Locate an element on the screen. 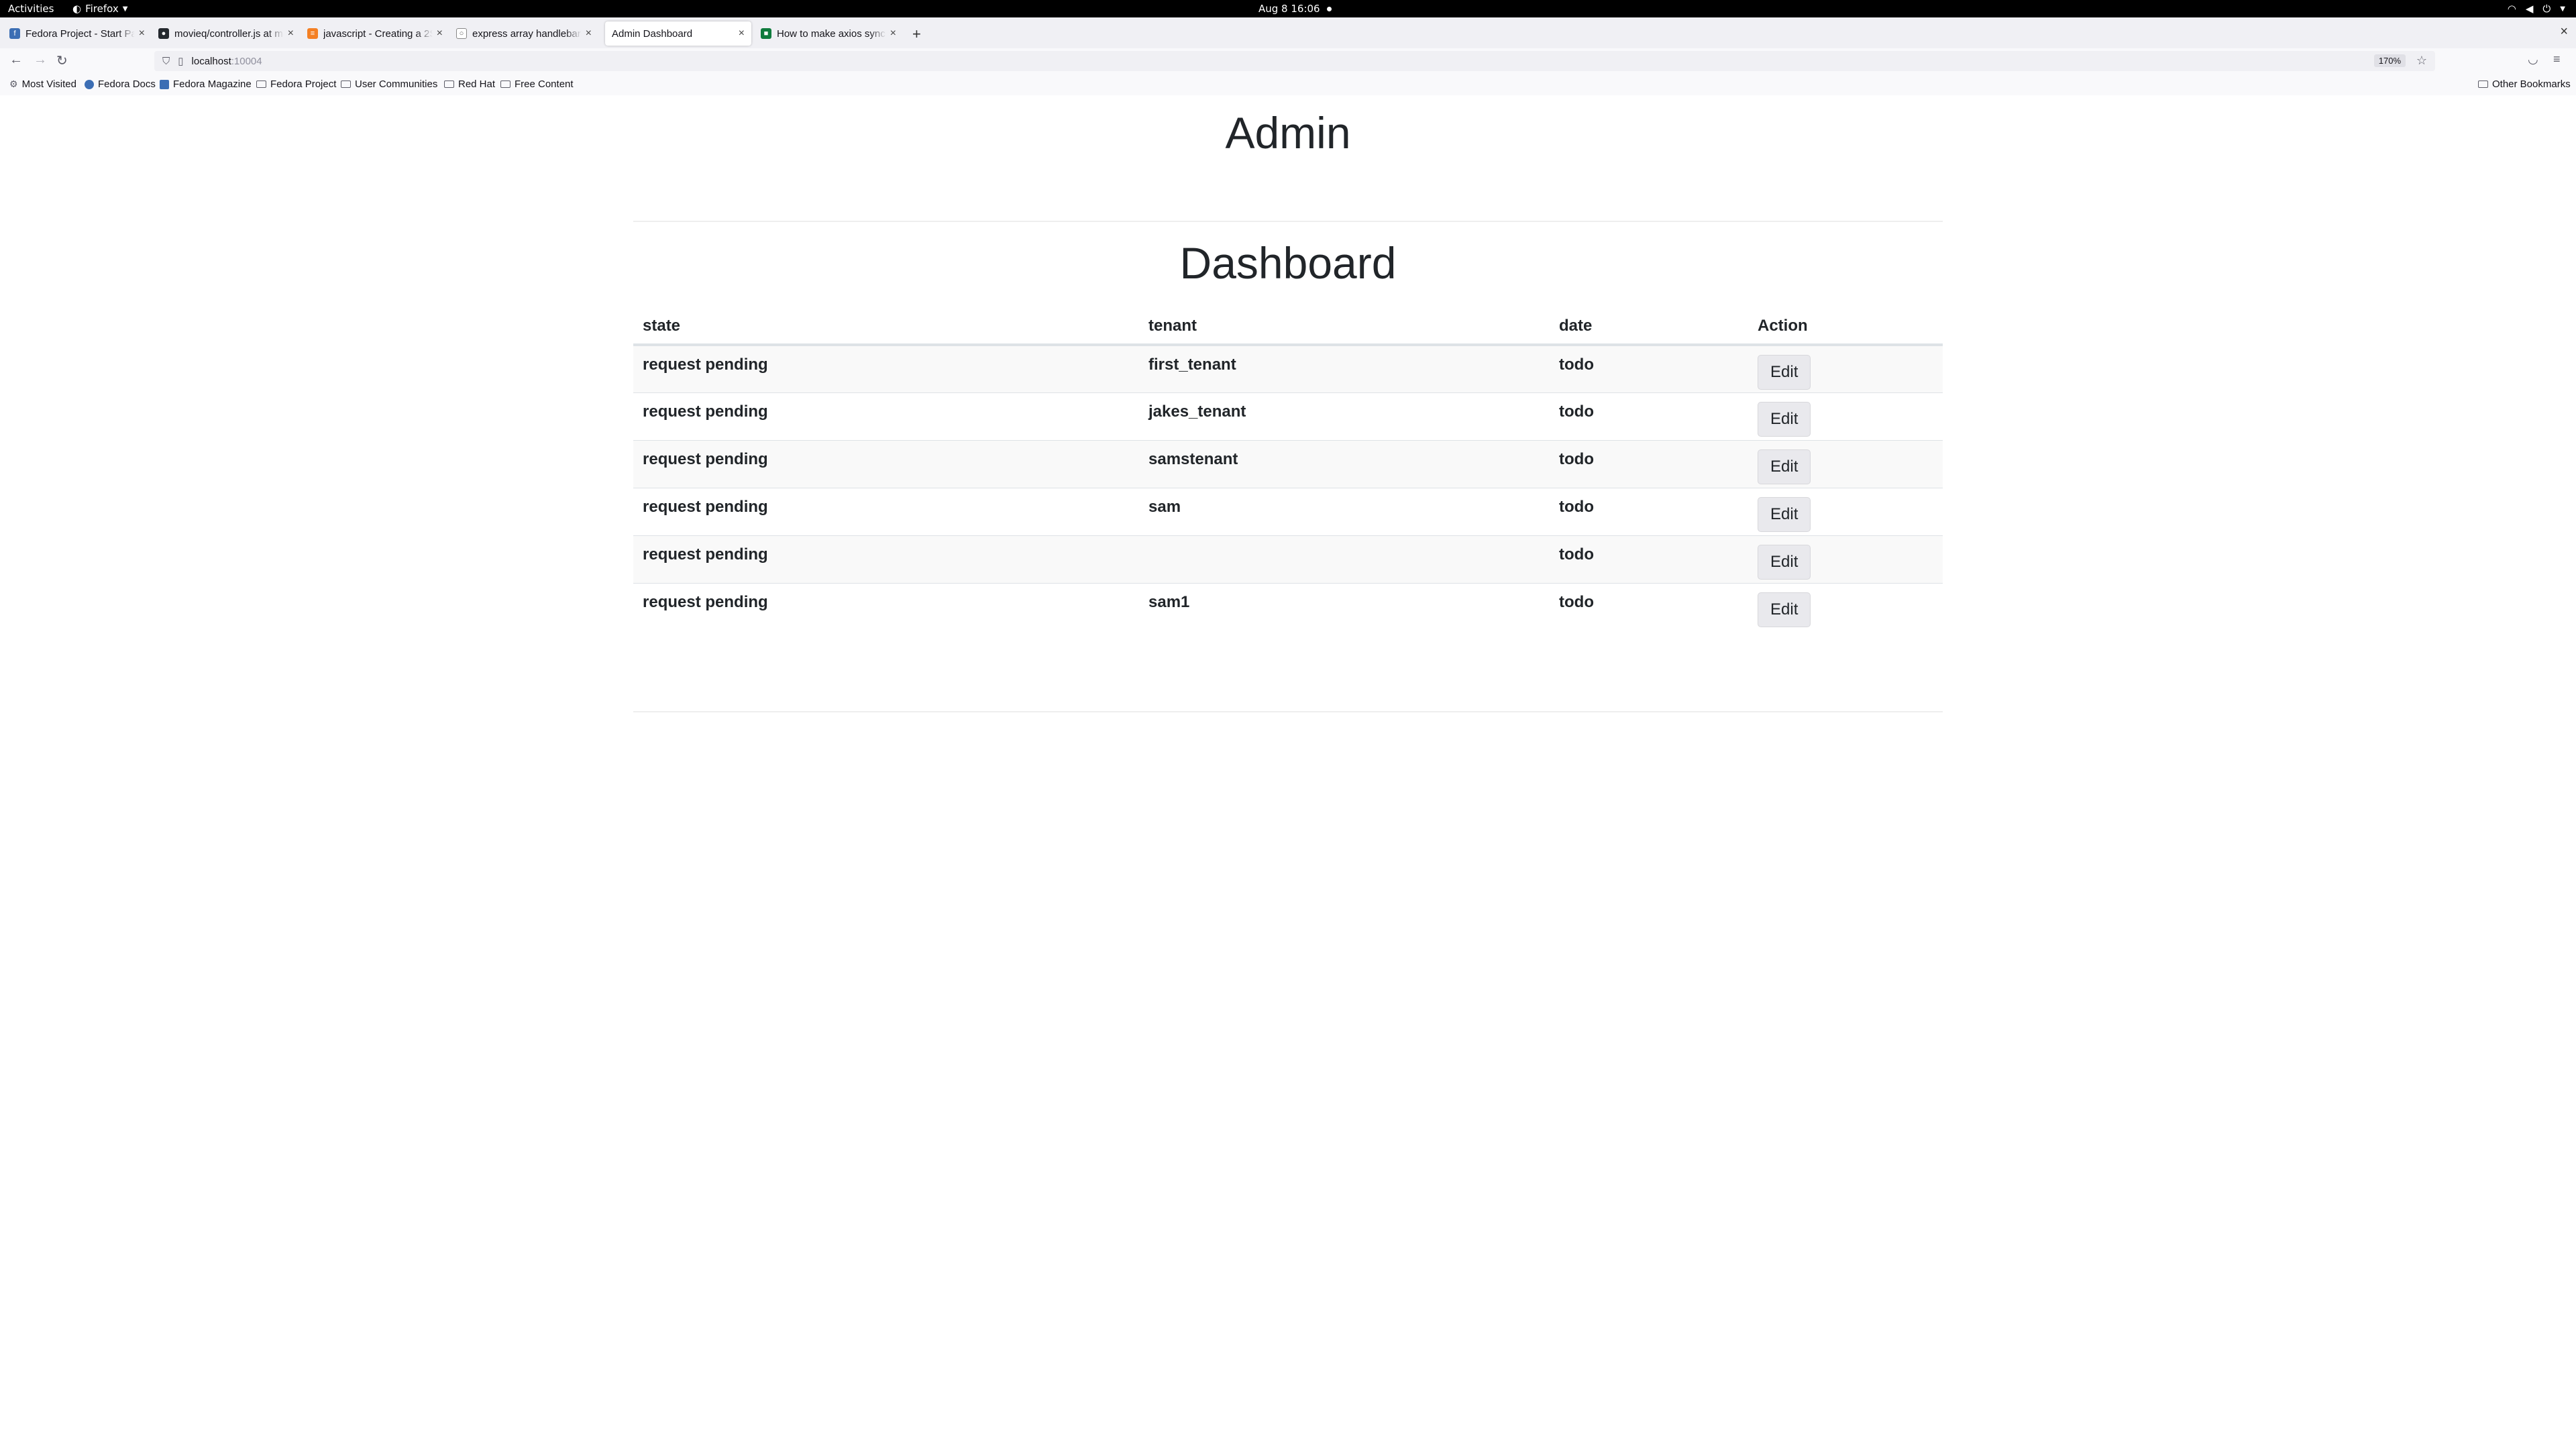 Image resolution: width=2576 pixels, height=1449 pixels. reload-button: ↻ is located at coordinates (62, 60).